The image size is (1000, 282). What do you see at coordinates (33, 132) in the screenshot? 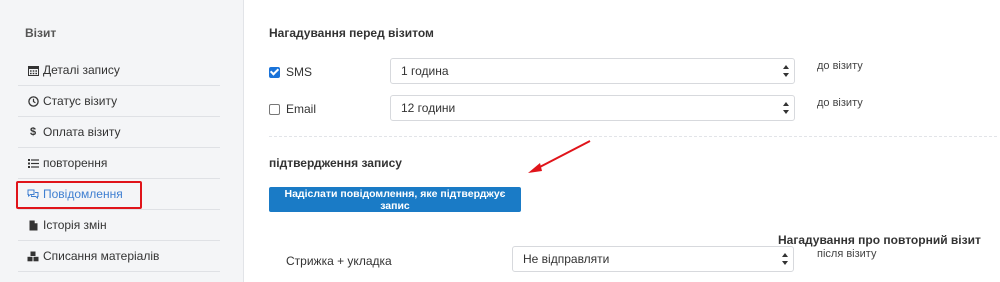
I see `dollar-icon: $` at bounding box center [33, 132].